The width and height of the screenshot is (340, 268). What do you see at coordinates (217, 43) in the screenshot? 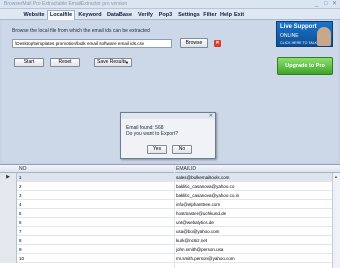
I see `clear-path-icon: ✕` at bounding box center [217, 43].